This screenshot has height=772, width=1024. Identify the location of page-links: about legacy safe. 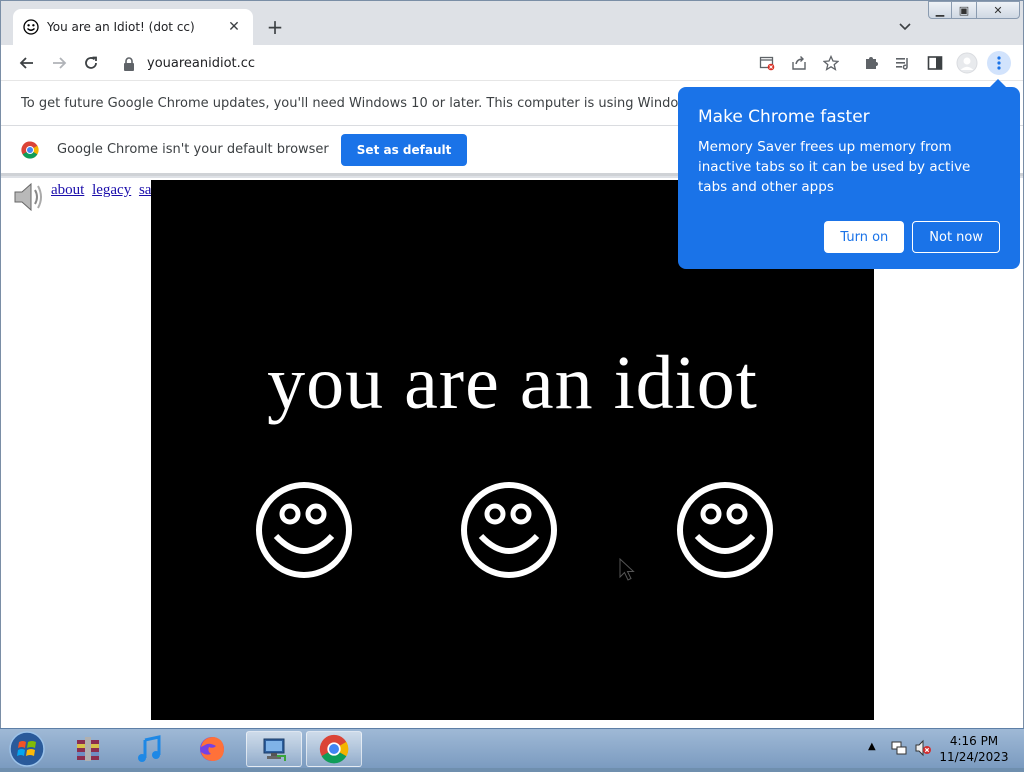
(109, 190).